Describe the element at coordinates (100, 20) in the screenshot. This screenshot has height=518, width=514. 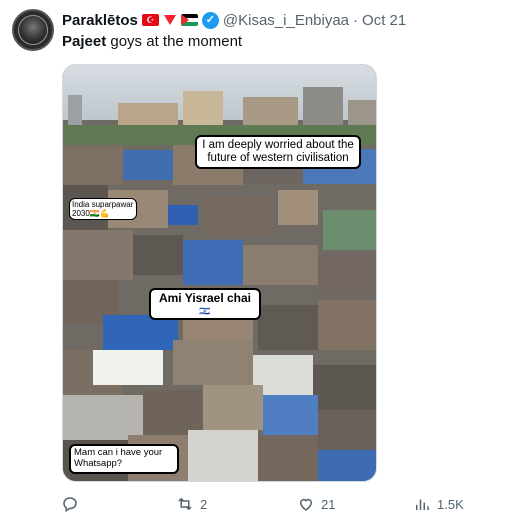
I see `author-name: Paraklētos` at that location.